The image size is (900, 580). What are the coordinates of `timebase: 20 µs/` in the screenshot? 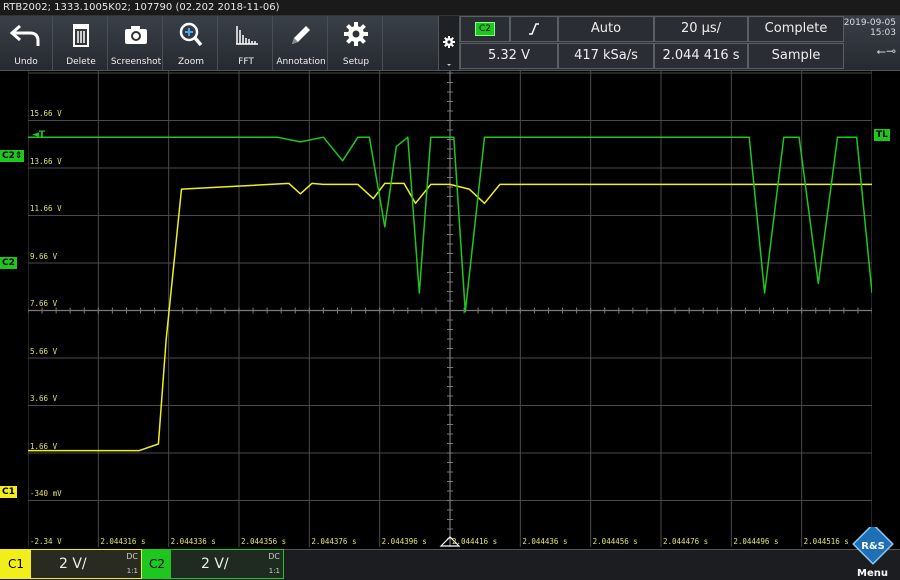 It's located at (701, 29).